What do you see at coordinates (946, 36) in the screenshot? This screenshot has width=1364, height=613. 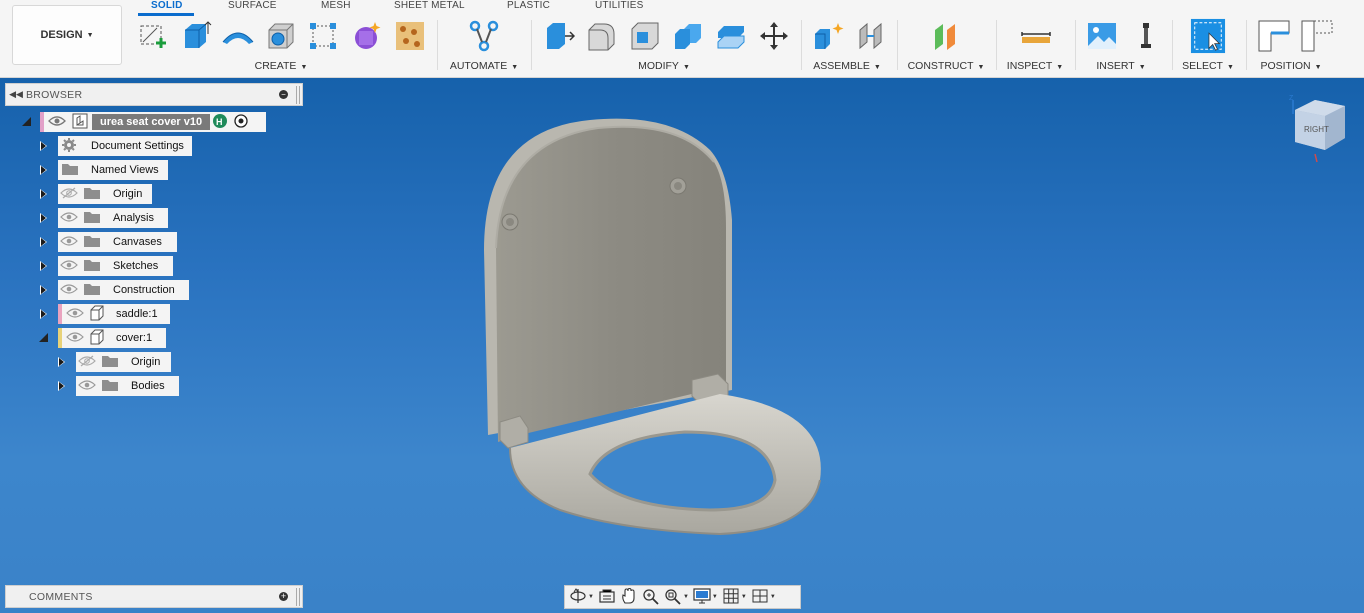 I see `offset-plane-icon` at bounding box center [946, 36].